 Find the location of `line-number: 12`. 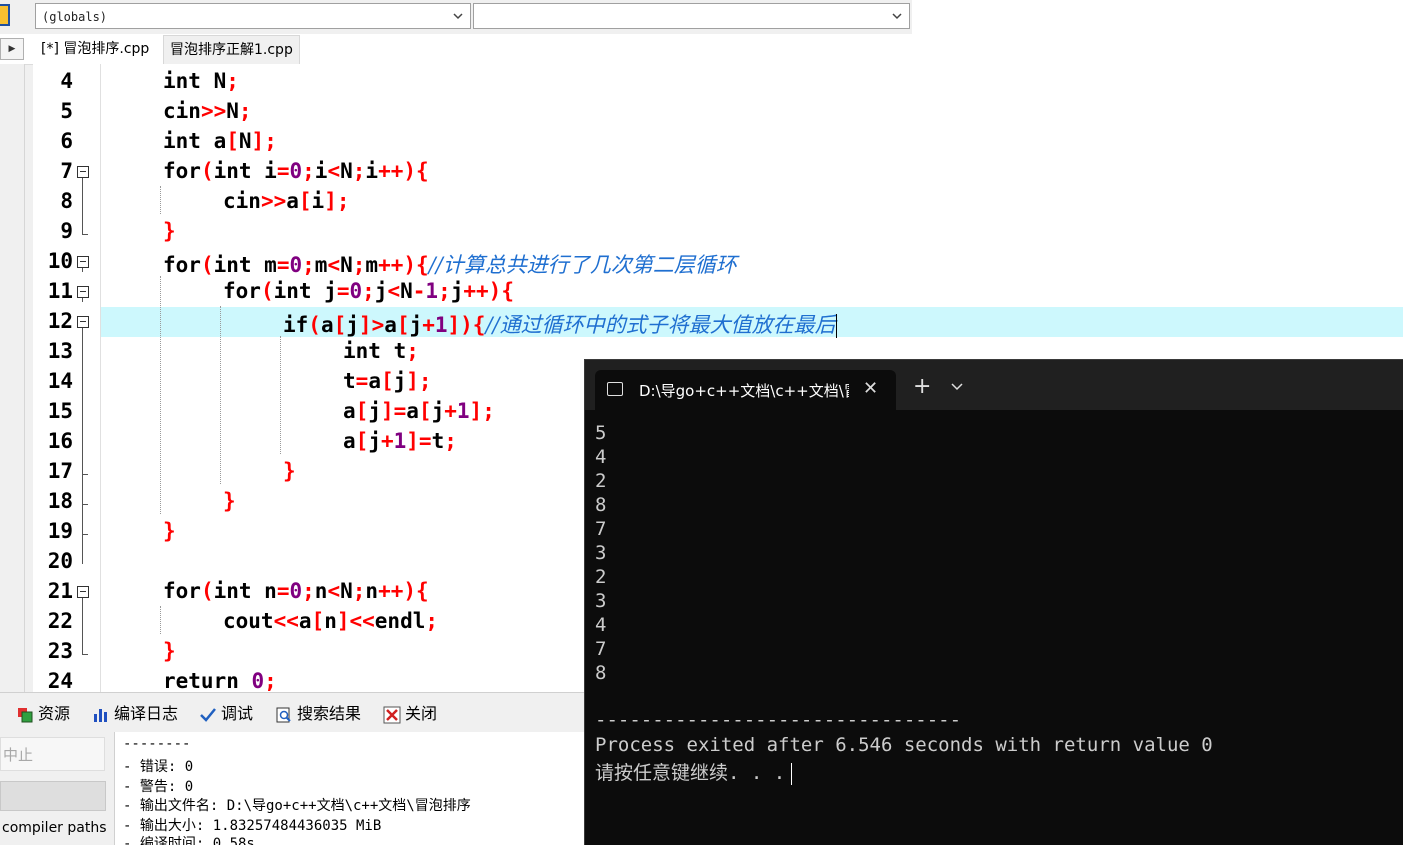

line-number: 12 is located at coordinates (60, 321).